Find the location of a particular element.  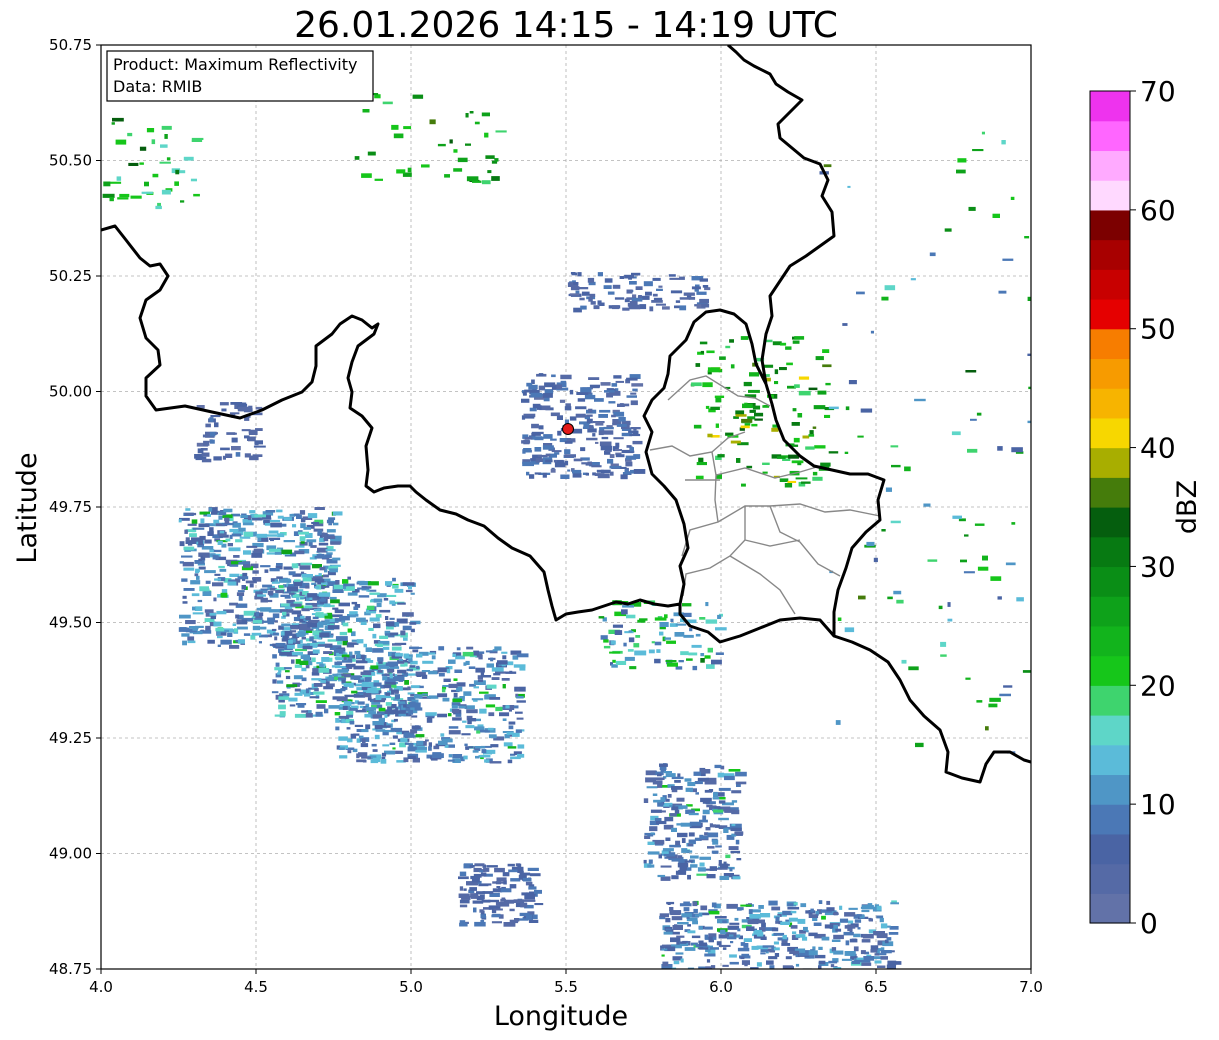

colorbar-tick-label: 60 is located at coordinates (1158, 210).